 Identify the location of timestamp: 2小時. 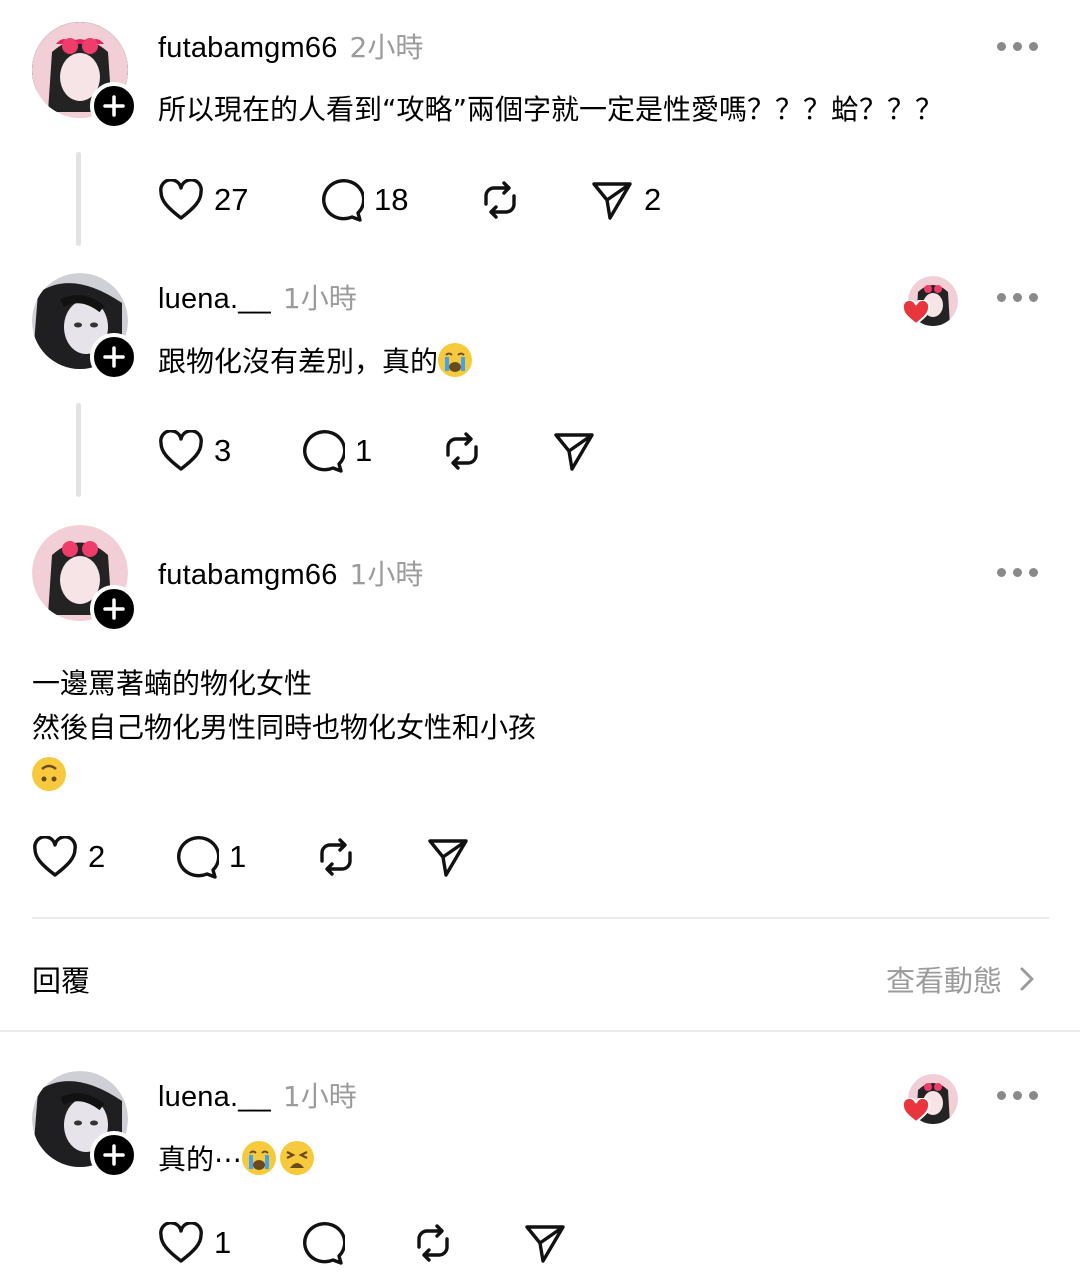
(386, 47).